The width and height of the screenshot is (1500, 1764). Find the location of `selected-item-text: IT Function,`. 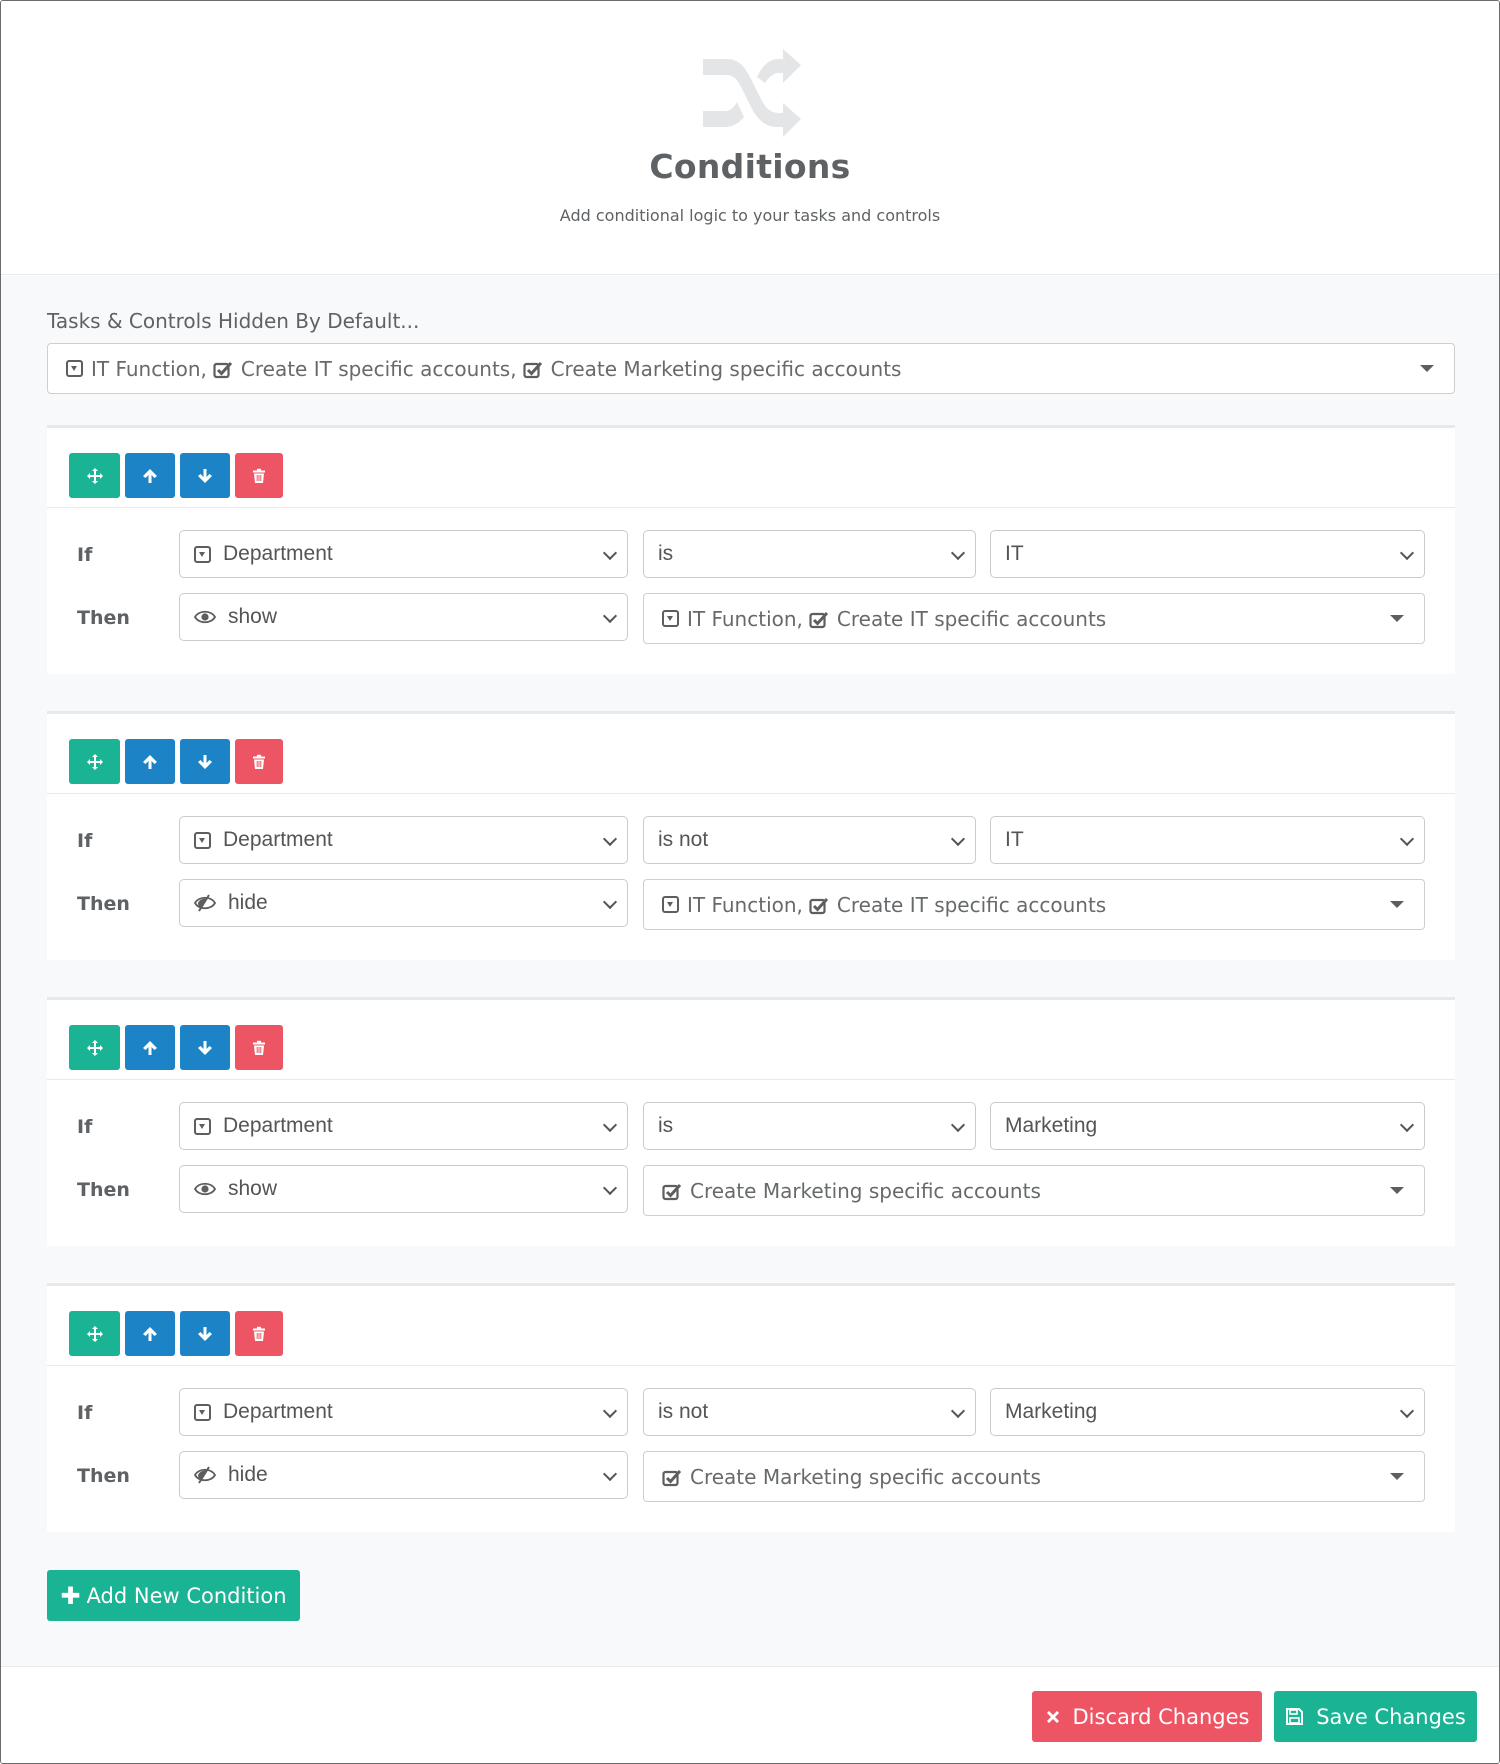

selected-item-text: IT Function, is located at coordinates (149, 368).